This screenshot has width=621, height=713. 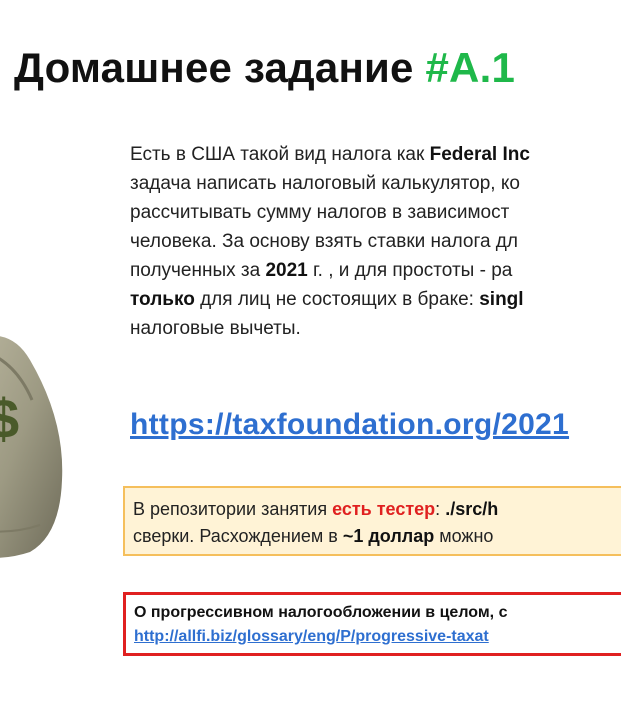 I want to click on money-bag-icon: $, so click(x=31, y=447).